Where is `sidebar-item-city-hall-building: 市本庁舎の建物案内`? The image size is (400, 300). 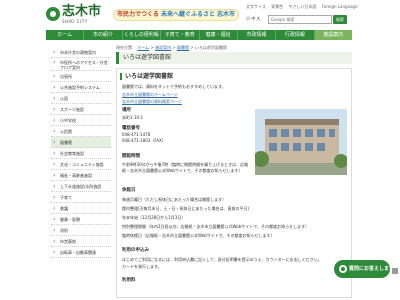
sidebar-item-city-hall-building: 市本庁舎の建物案内 is located at coordinates (81, 52).